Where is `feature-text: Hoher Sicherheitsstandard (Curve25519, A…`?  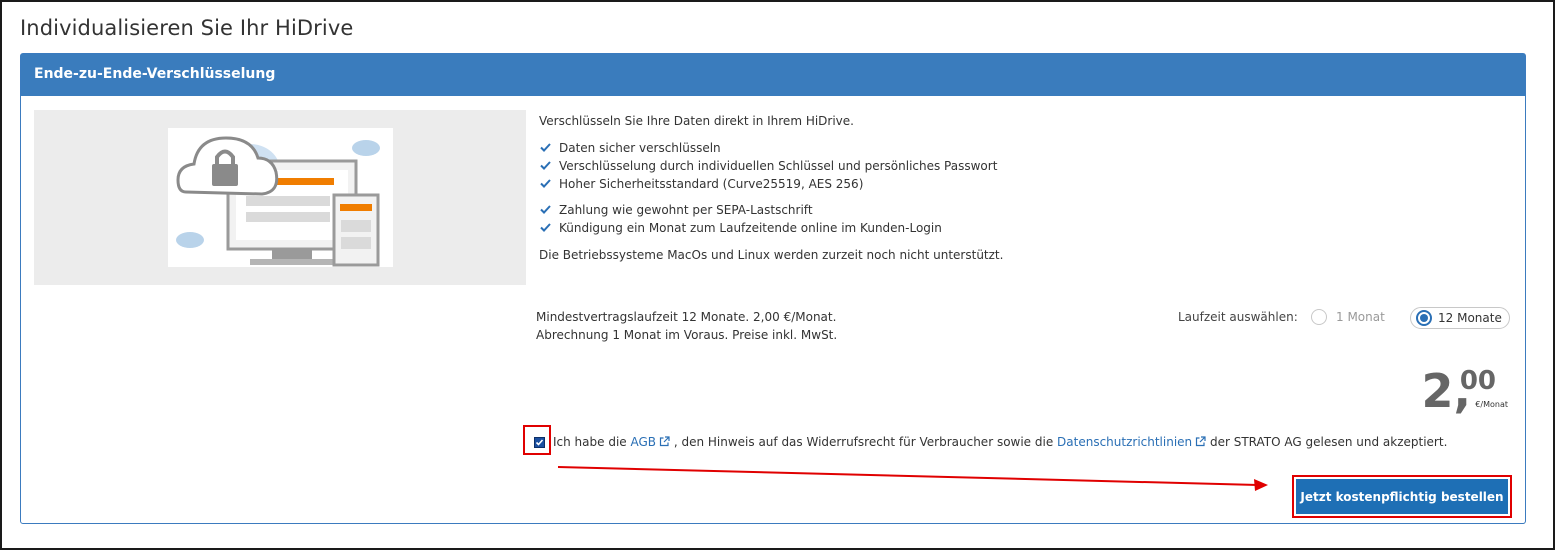 feature-text: Hoher Sicherheitsstandard (Curve25519, A… is located at coordinates (711, 184).